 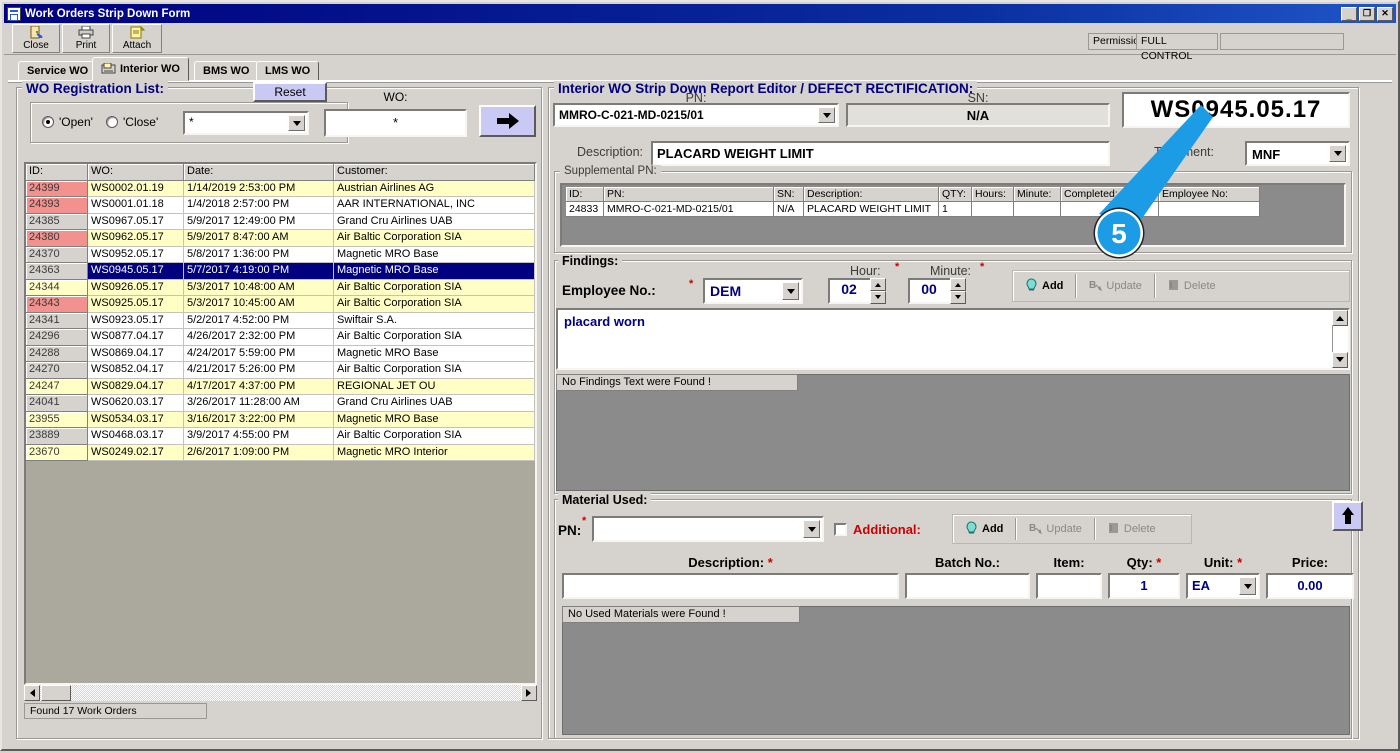 I want to click on batch-no-field, so click(x=967, y=586).